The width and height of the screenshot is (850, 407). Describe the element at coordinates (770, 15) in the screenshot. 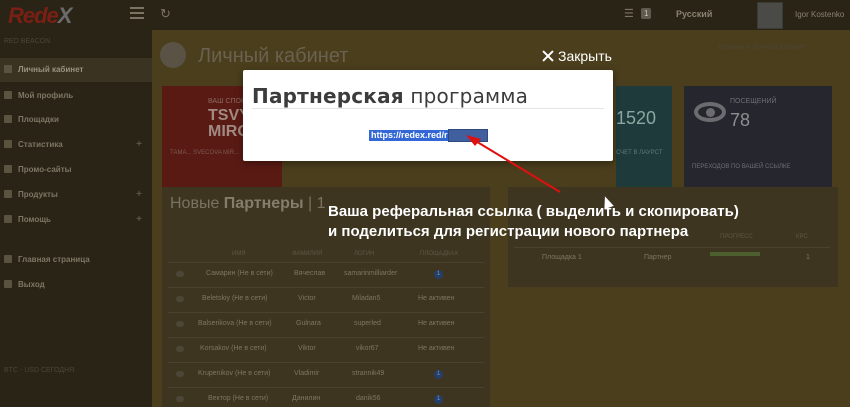

I see `user-avatar` at that location.